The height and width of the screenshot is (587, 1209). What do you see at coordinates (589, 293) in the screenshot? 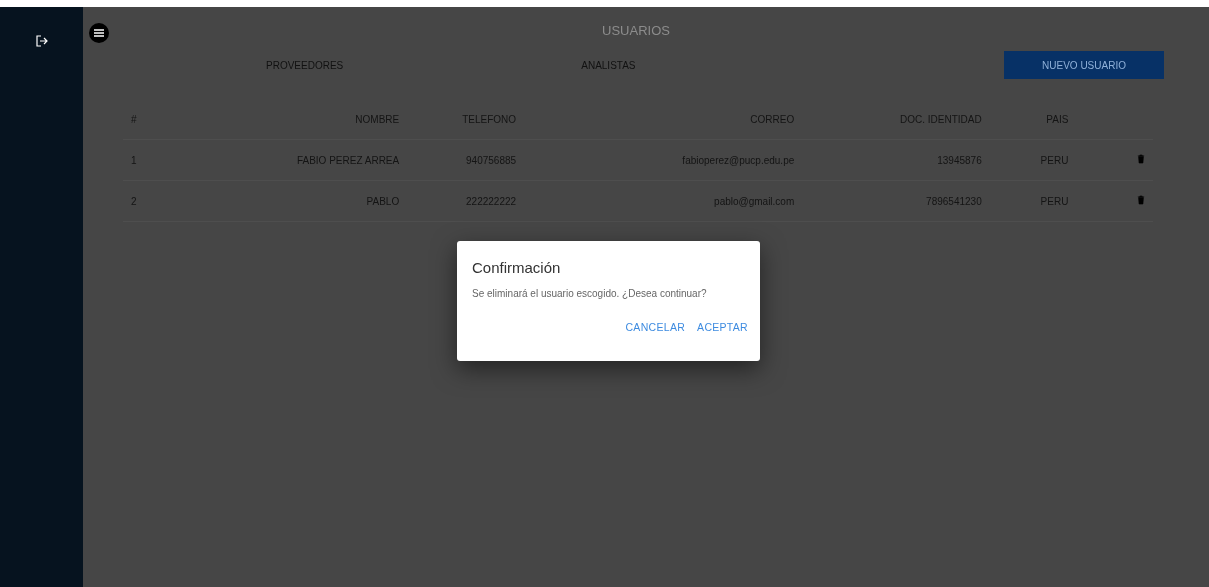
I see `dialog-message: Se eliminará el usuario escogido. ¿Desea continuar?` at bounding box center [589, 293].